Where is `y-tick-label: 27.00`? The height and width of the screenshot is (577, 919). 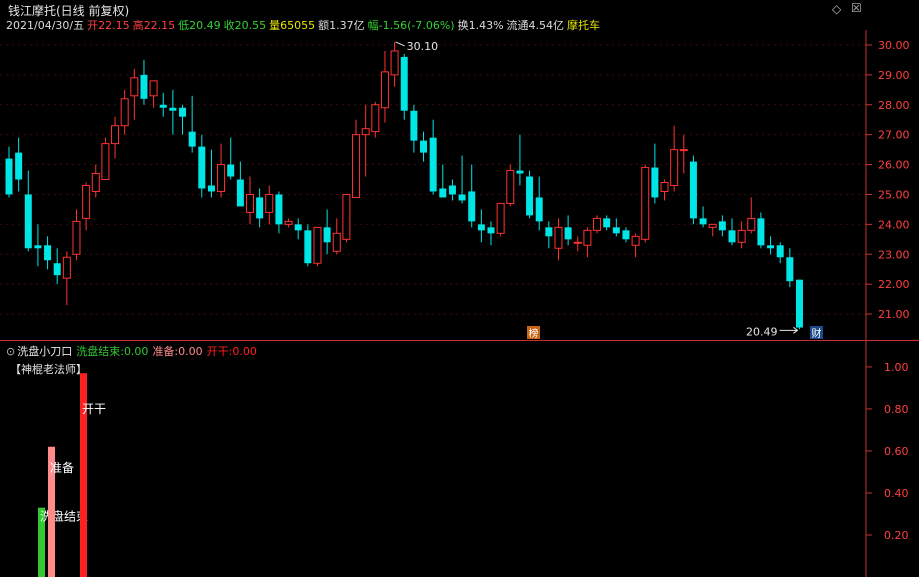 y-tick-label: 27.00 is located at coordinates (894, 135).